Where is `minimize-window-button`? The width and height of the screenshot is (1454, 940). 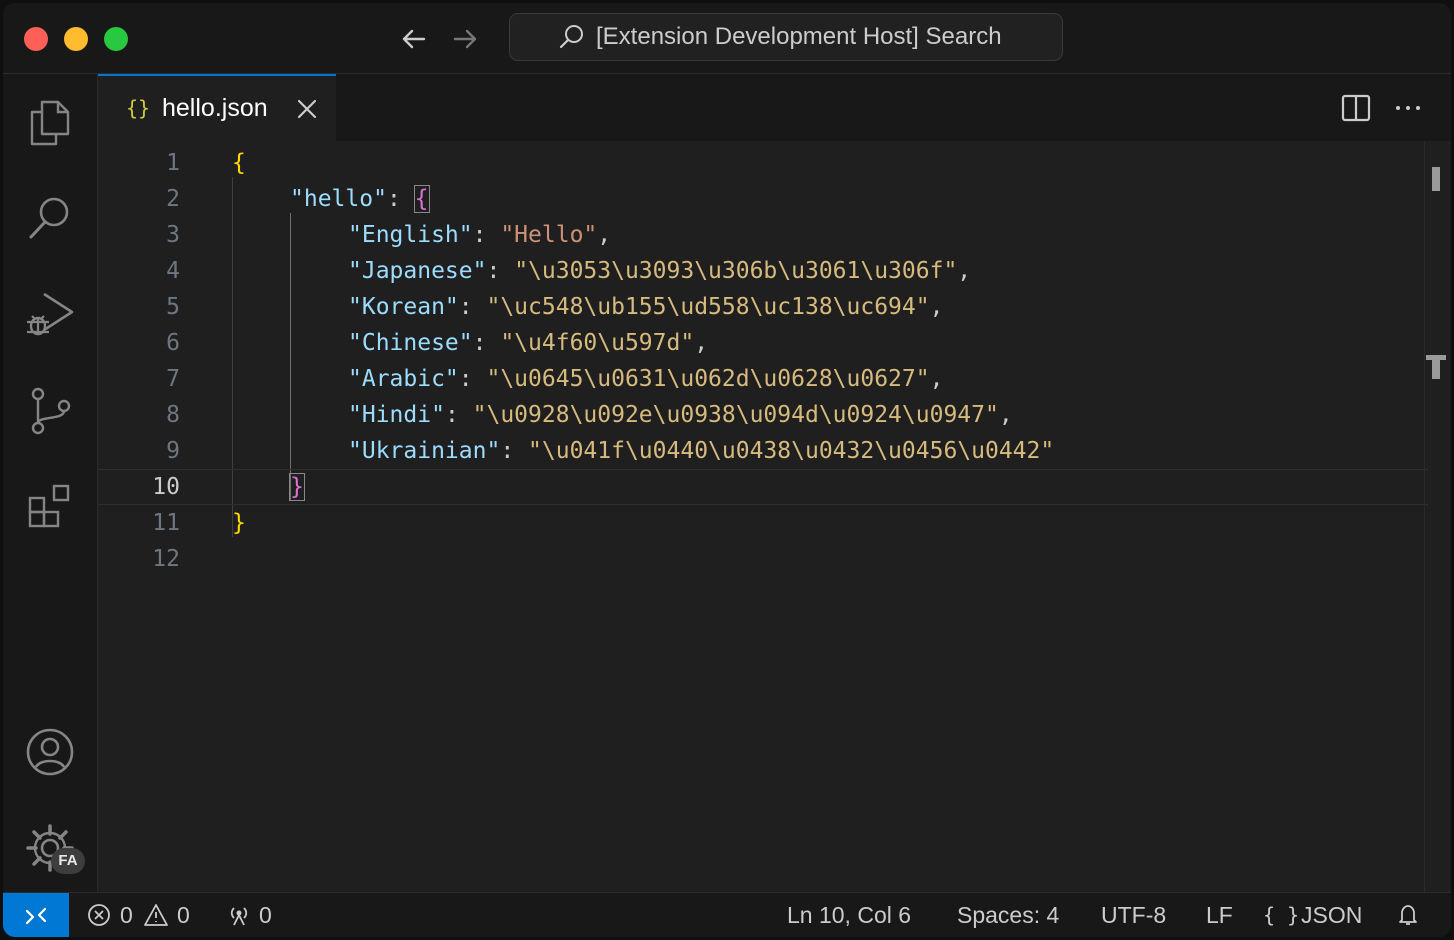
minimize-window-button is located at coordinates (76, 39).